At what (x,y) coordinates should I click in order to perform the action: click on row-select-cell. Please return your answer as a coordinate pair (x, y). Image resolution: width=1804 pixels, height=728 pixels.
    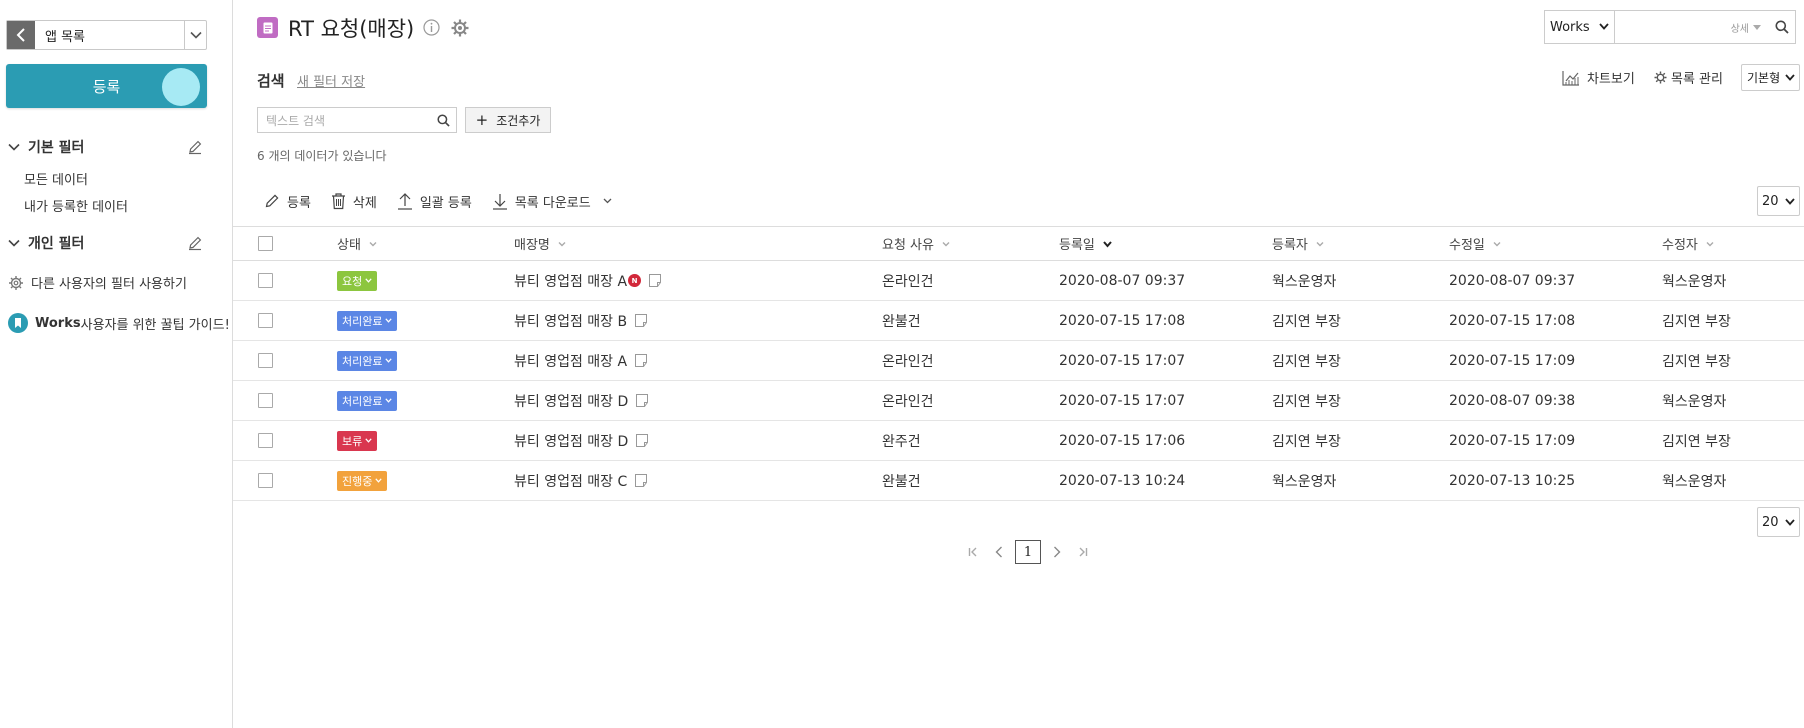
    Looking at the image, I should click on (285, 400).